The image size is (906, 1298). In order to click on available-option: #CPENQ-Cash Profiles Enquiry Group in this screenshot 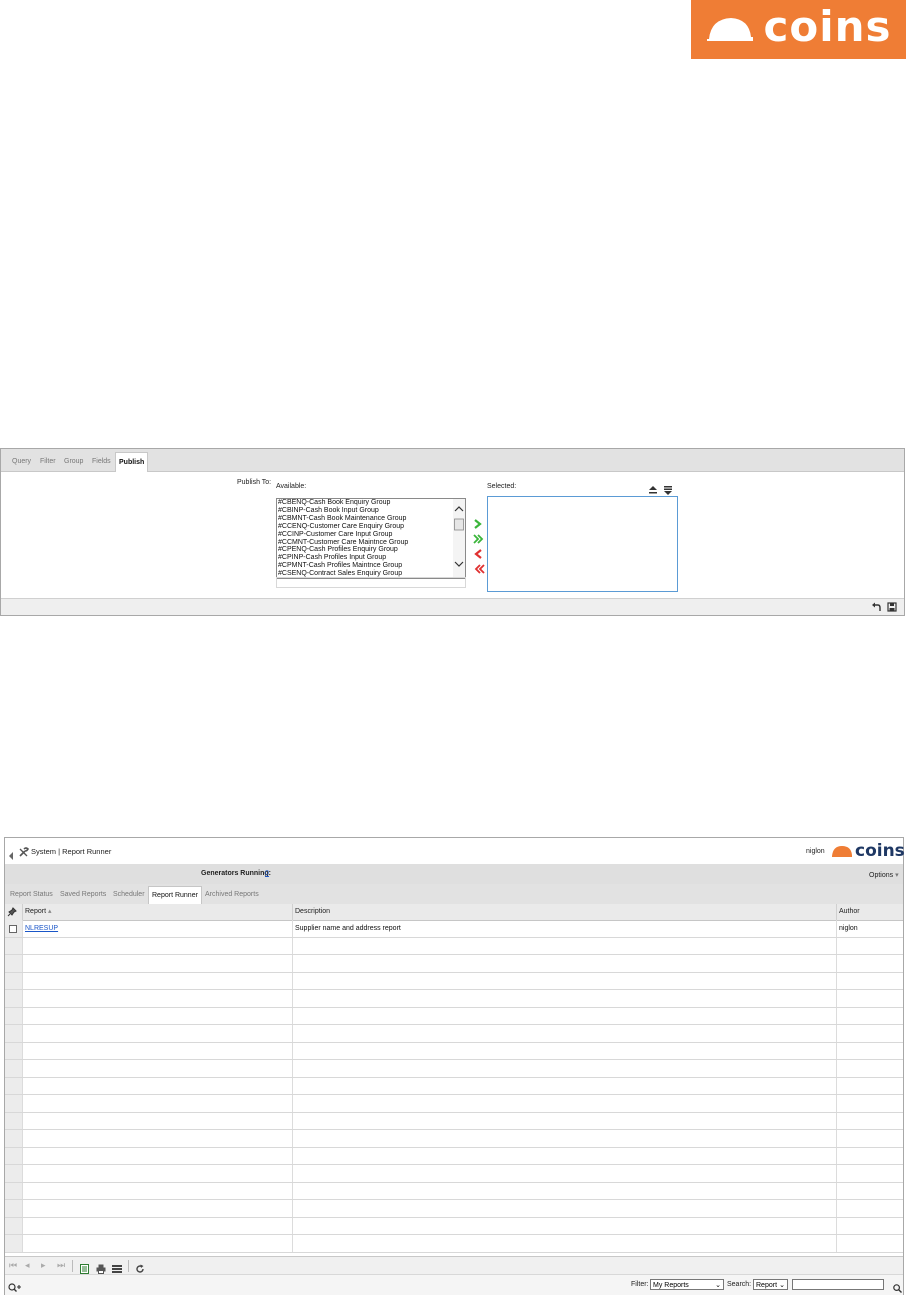, I will do `click(371, 550)`.